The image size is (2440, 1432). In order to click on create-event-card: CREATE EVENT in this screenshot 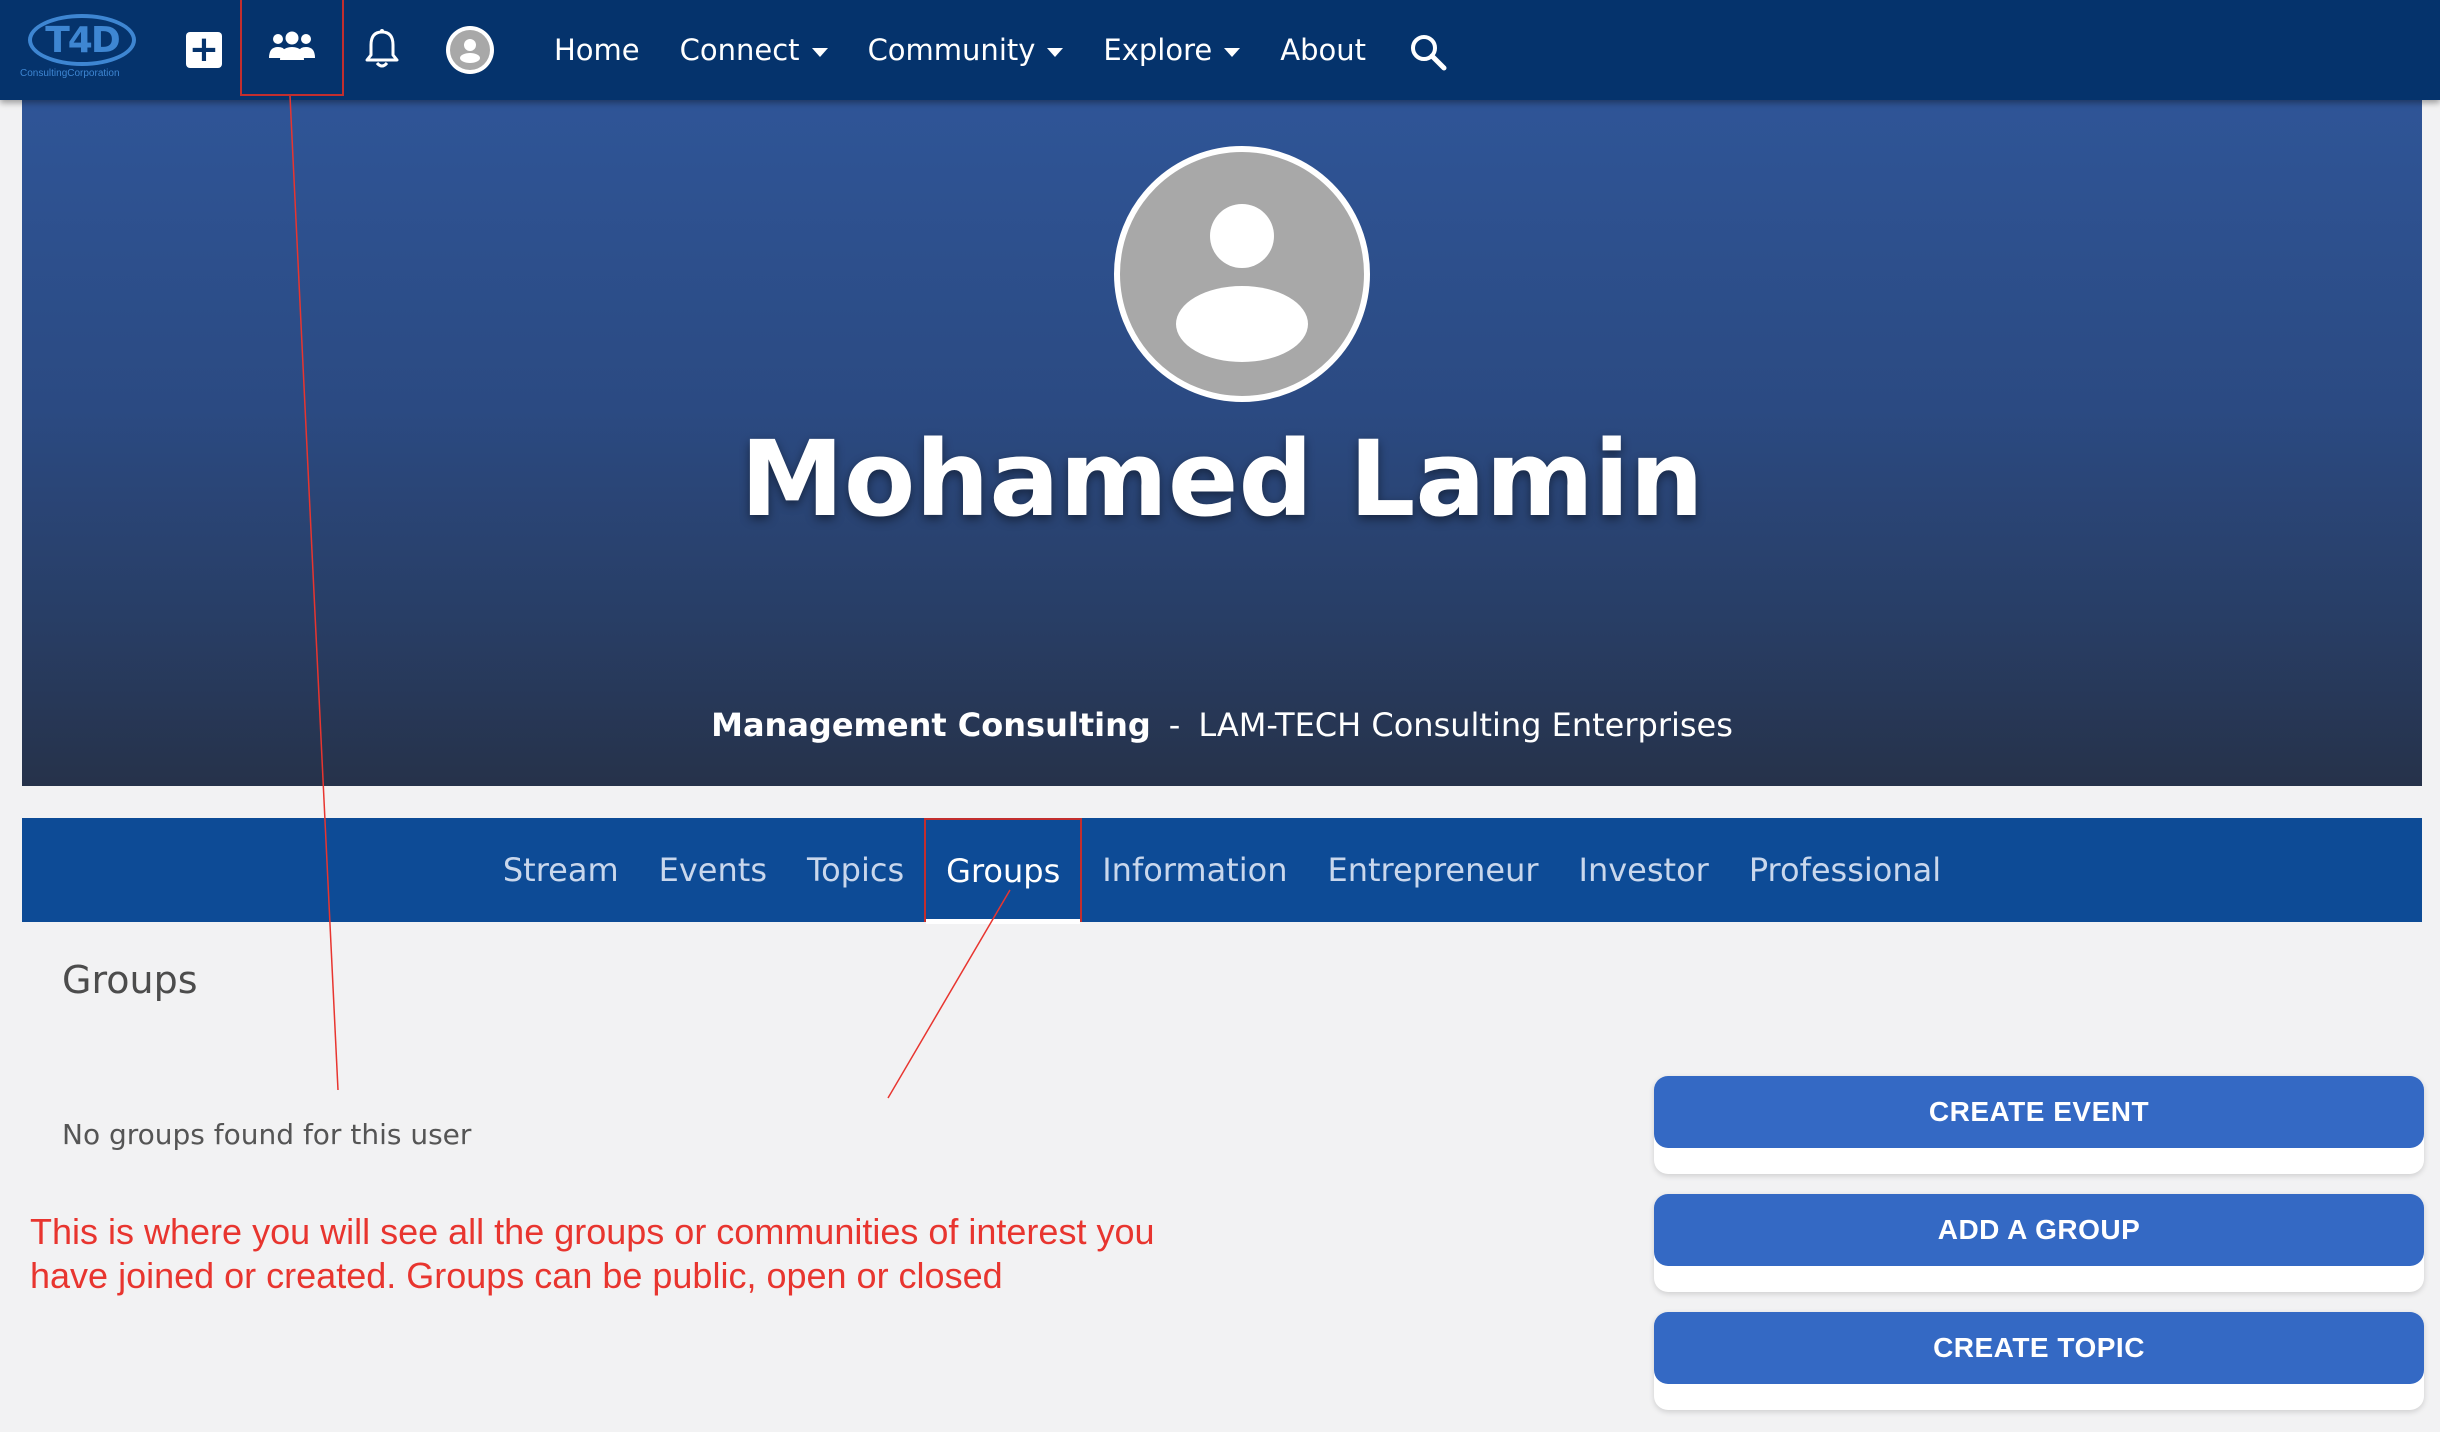, I will do `click(2039, 1125)`.